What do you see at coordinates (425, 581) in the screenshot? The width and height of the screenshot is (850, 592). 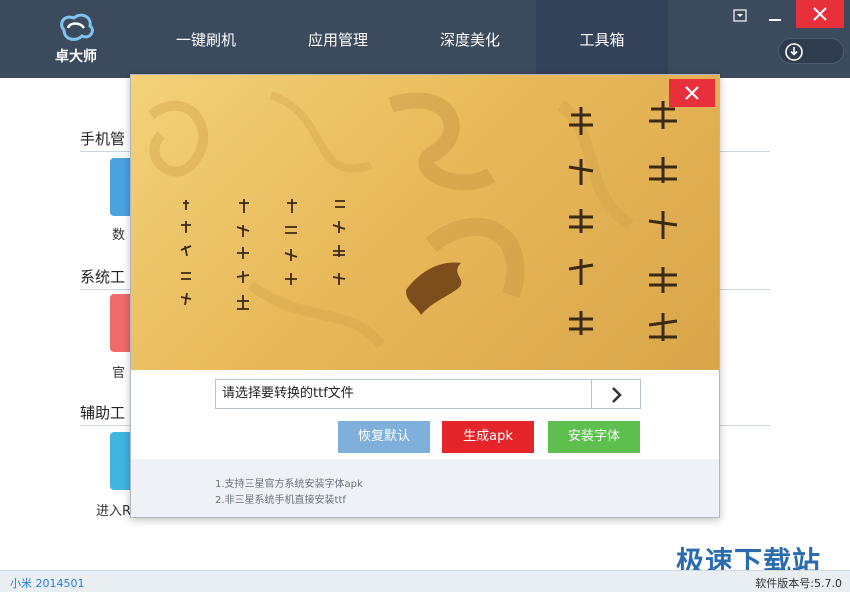 I see `status-bar: 小米 2014501 软件版本号:5.7.0` at bounding box center [425, 581].